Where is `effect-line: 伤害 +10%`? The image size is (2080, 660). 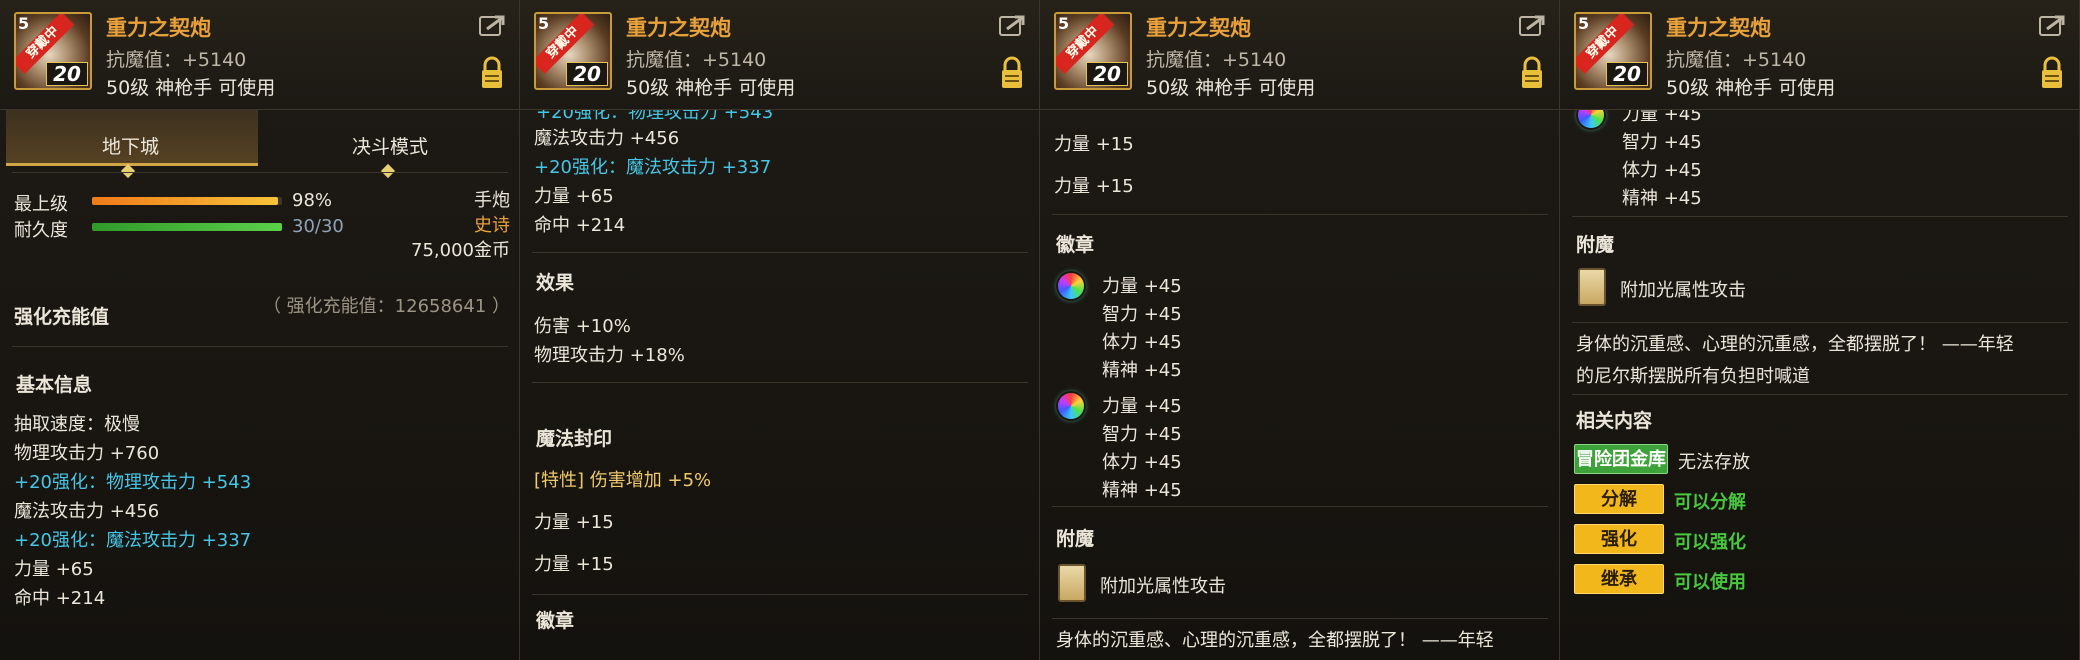 effect-line: 伤害 +10% is located at coordinates (582, 326).